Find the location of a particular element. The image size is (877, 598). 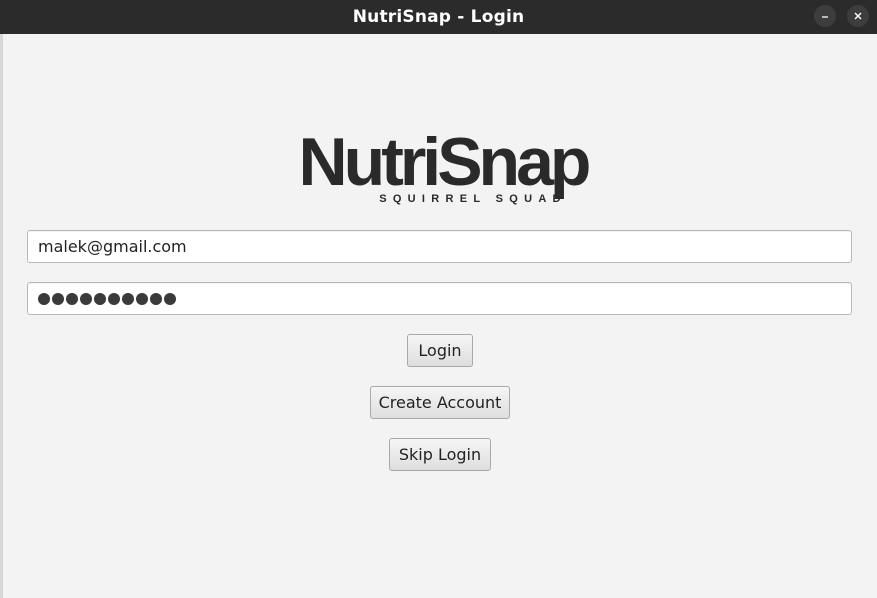

minimize-button is located at coordinates (825, 16).